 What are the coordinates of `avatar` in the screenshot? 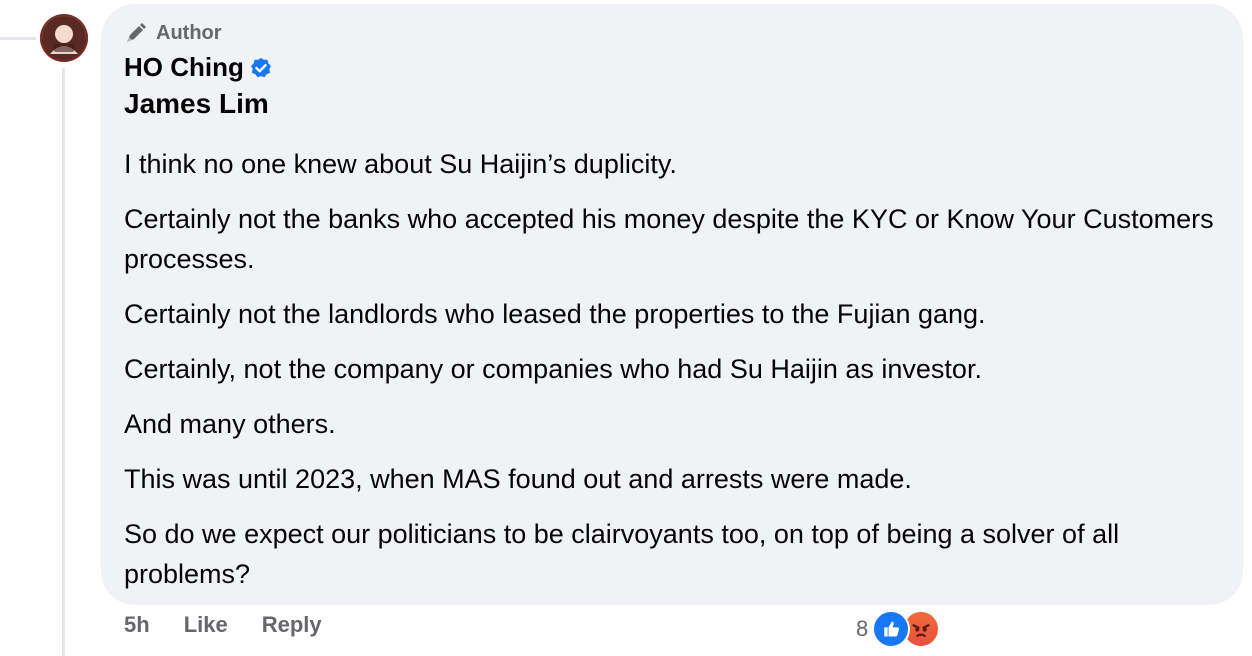 It's located at (64, 38).